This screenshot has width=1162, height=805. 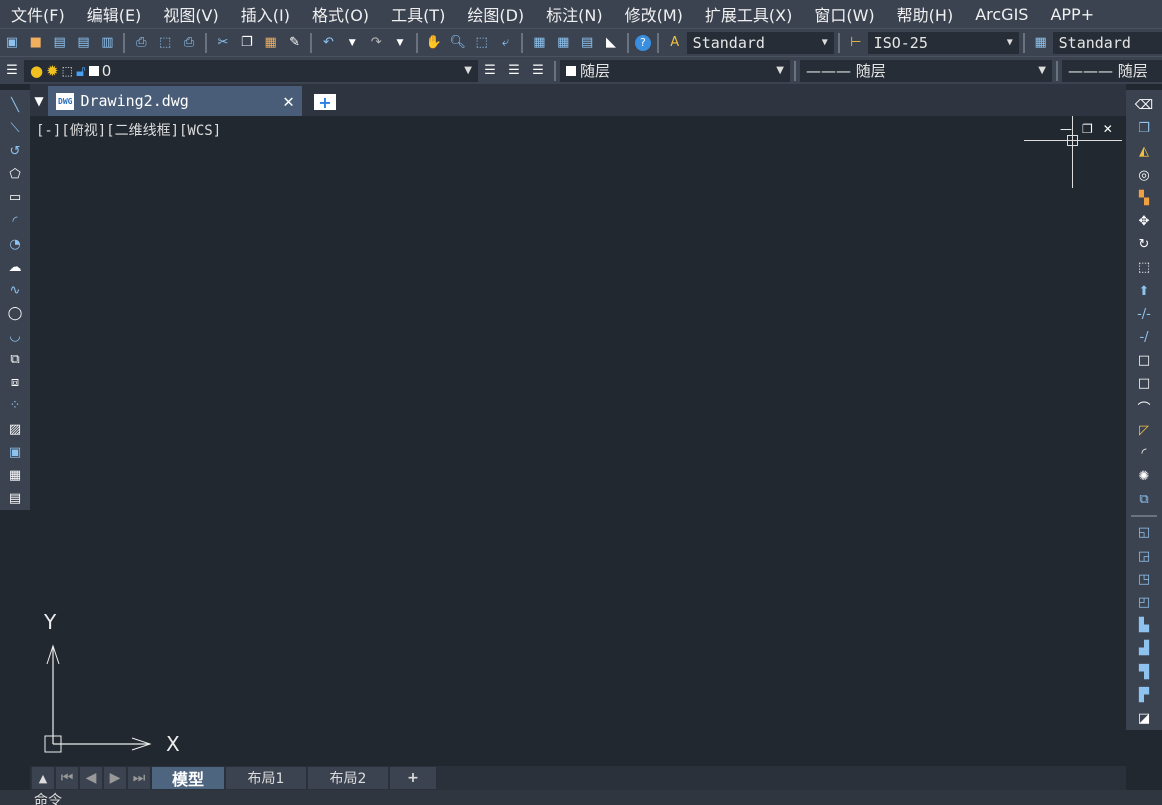 I want to click on point-icon: ⁘, so click(x=15, y=405).